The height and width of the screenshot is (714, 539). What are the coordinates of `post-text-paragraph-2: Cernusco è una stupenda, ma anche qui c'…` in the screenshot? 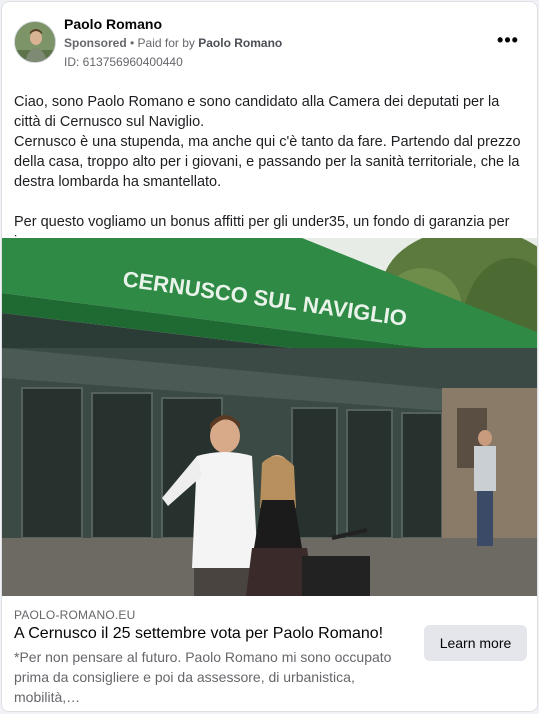 It's located at (267, 162).